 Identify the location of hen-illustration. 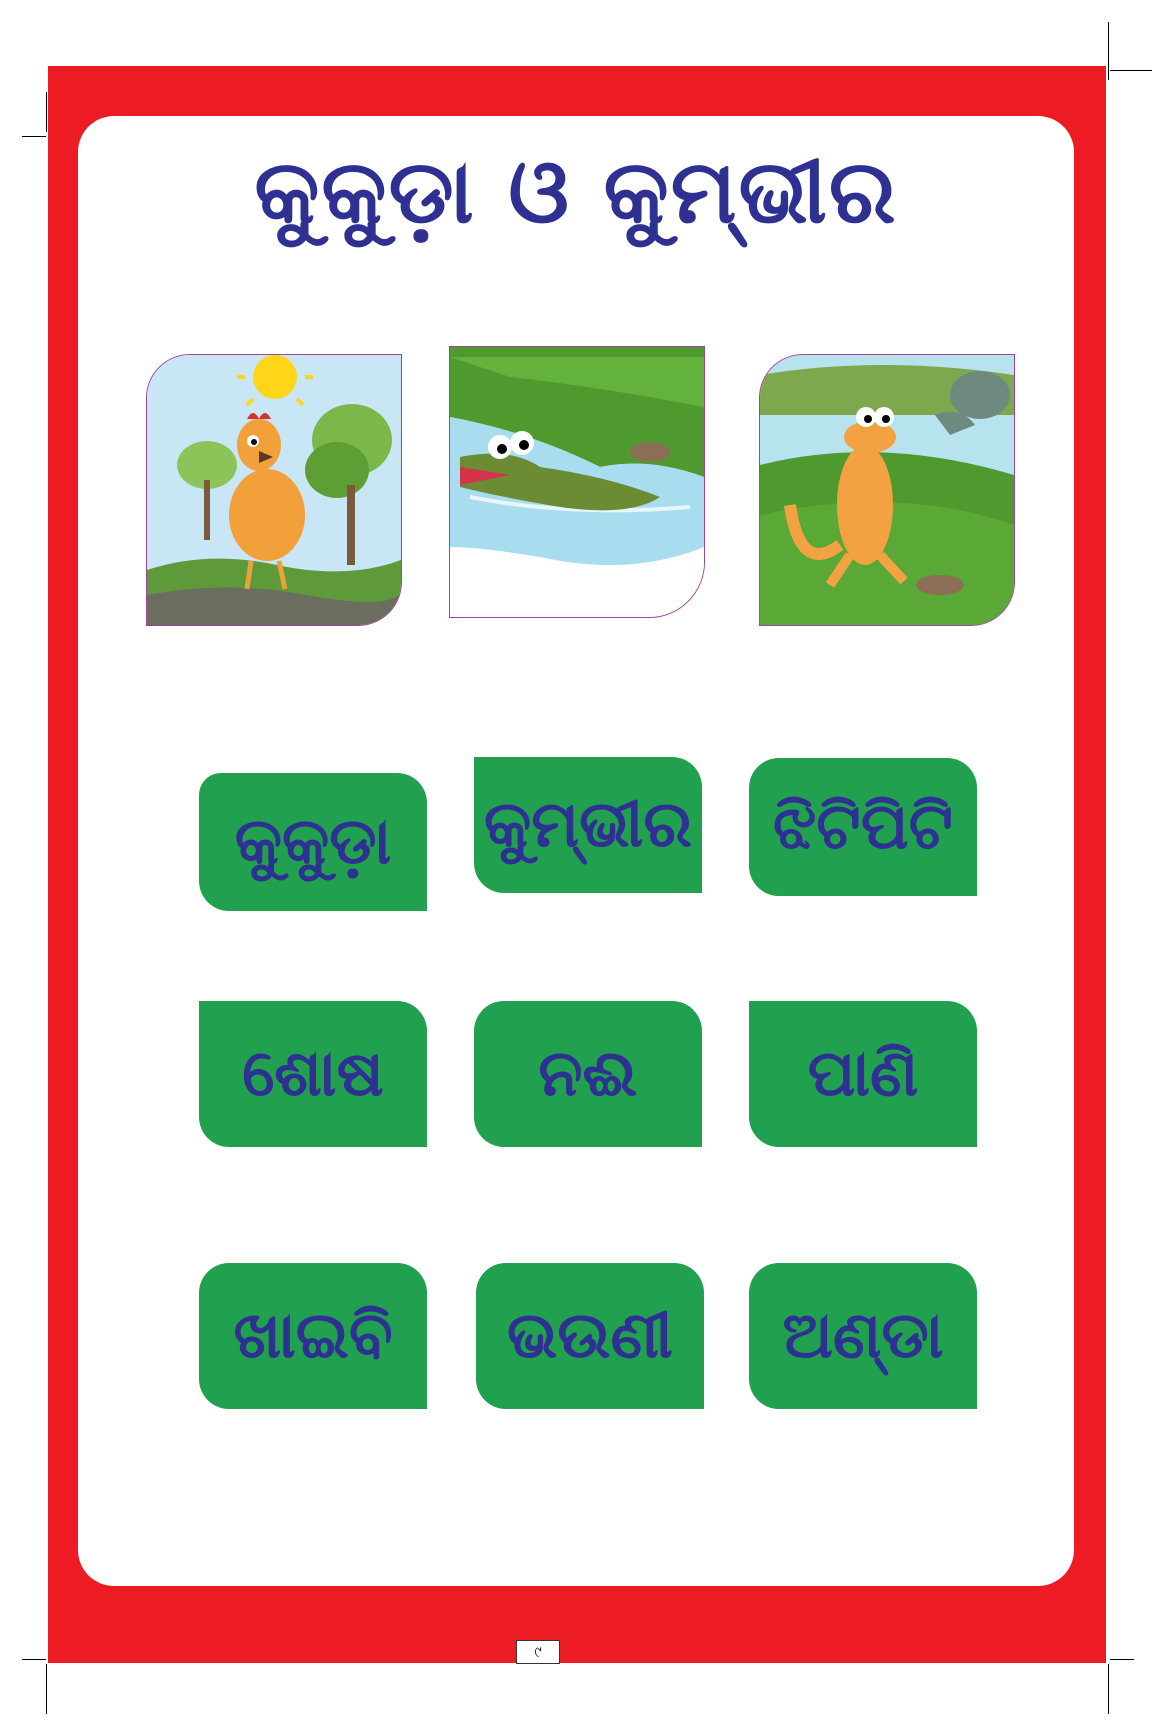
(274, 490).